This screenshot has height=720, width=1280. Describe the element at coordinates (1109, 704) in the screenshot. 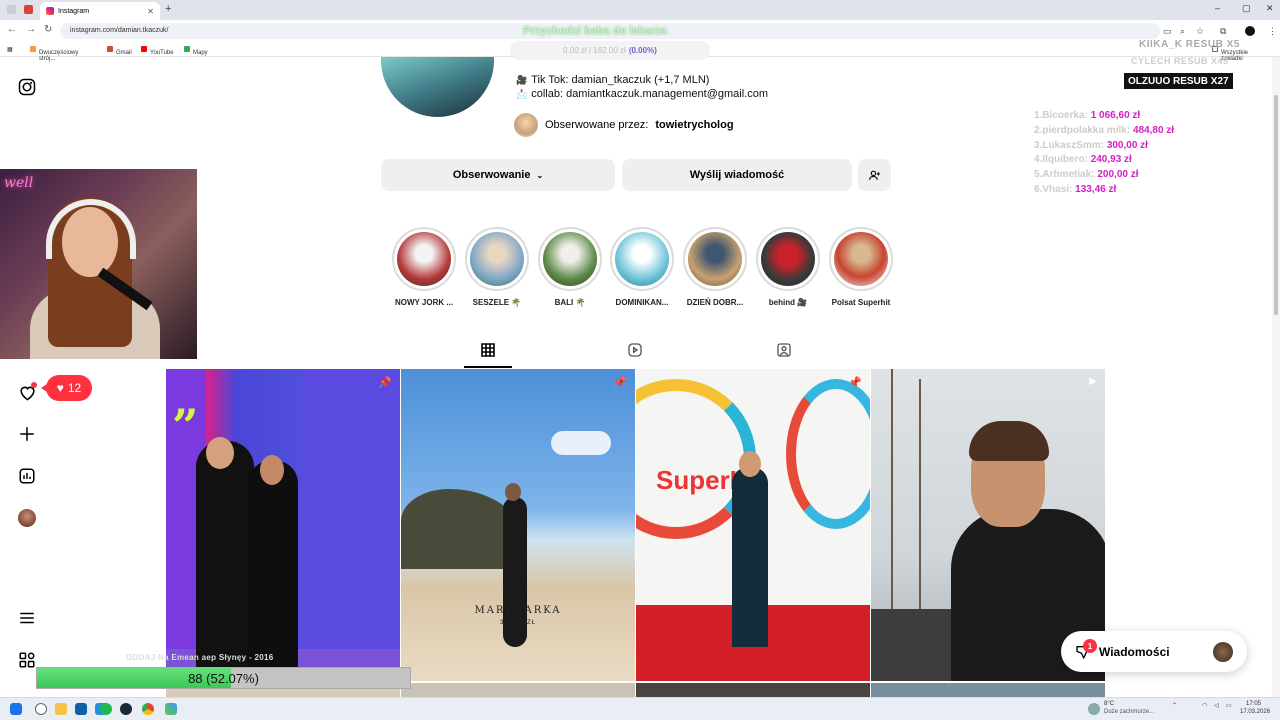

I see `weather-temp: 8°C` at that location.